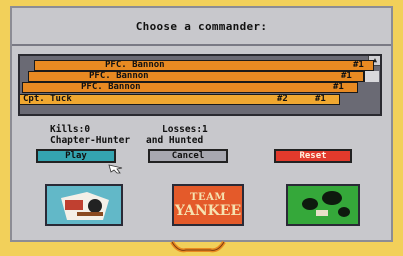  Describe the element at coordinates (175, 140) in the screenshot. I see `scenario-label-tail: and Hunted` at that location.